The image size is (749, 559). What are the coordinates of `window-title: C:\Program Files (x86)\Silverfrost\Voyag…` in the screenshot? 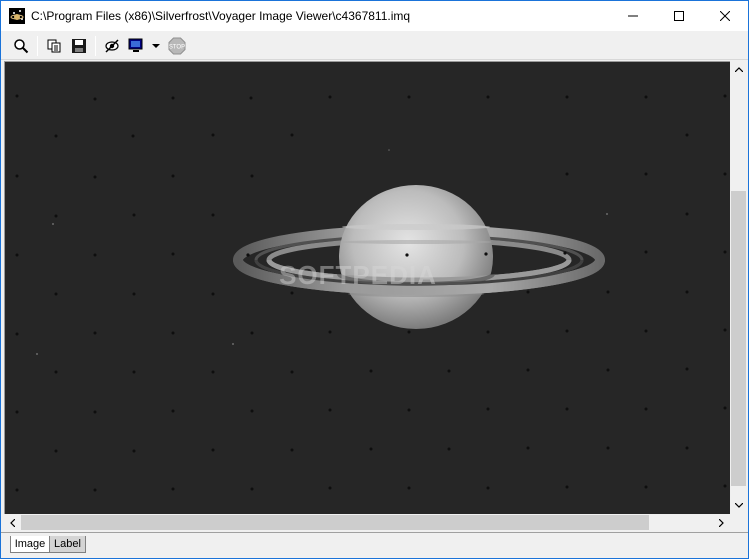 It's located at (221, 16).